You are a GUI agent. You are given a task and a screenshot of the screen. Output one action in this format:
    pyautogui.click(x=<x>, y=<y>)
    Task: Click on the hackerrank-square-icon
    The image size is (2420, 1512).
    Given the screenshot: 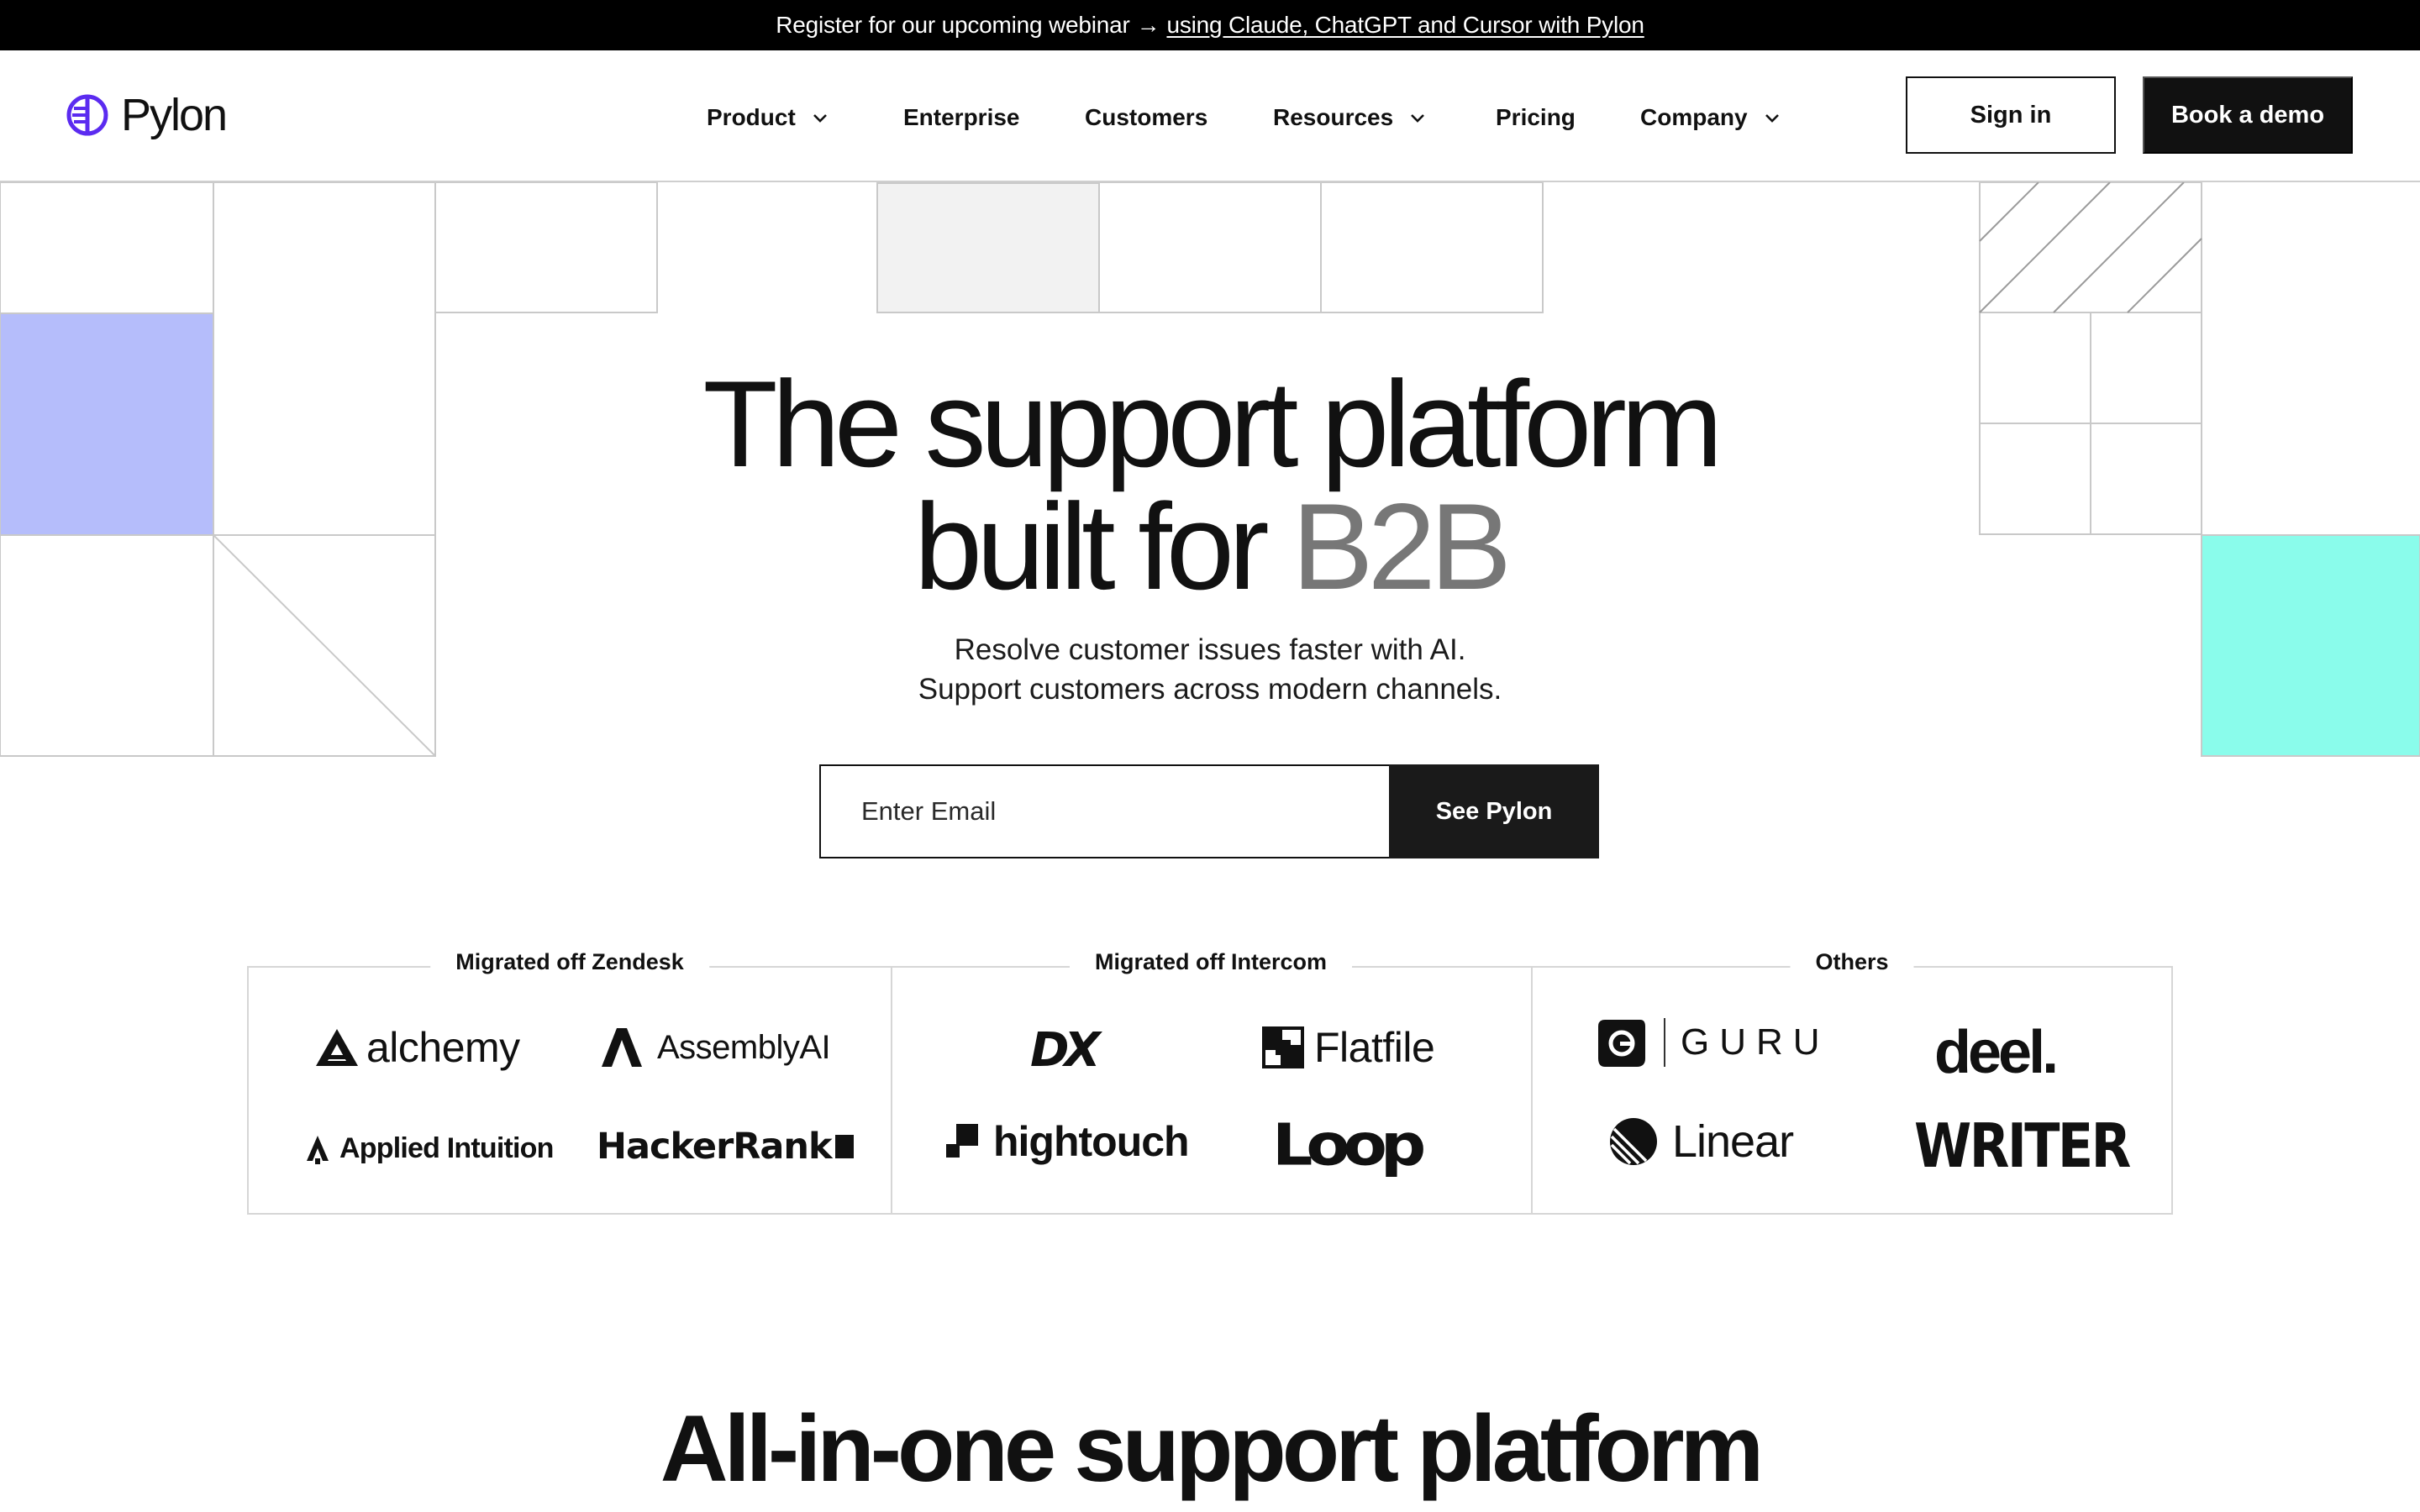 What is the action you would take?
    pyautogui.click(x=844, y=1146)
    